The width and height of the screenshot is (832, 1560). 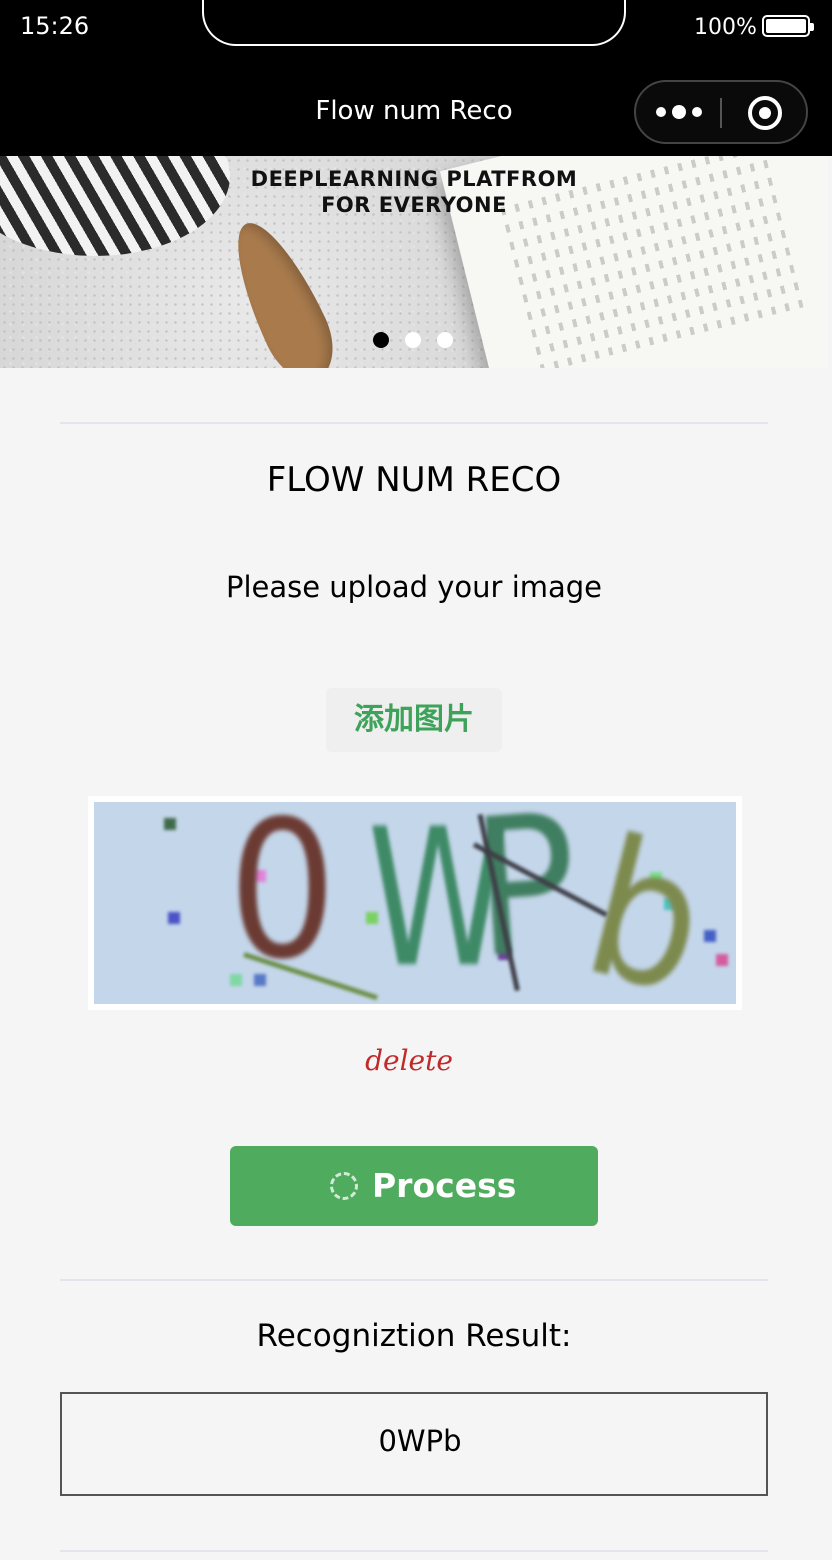 I want to click on captcha-character: 0, so click(x=282, y=901).